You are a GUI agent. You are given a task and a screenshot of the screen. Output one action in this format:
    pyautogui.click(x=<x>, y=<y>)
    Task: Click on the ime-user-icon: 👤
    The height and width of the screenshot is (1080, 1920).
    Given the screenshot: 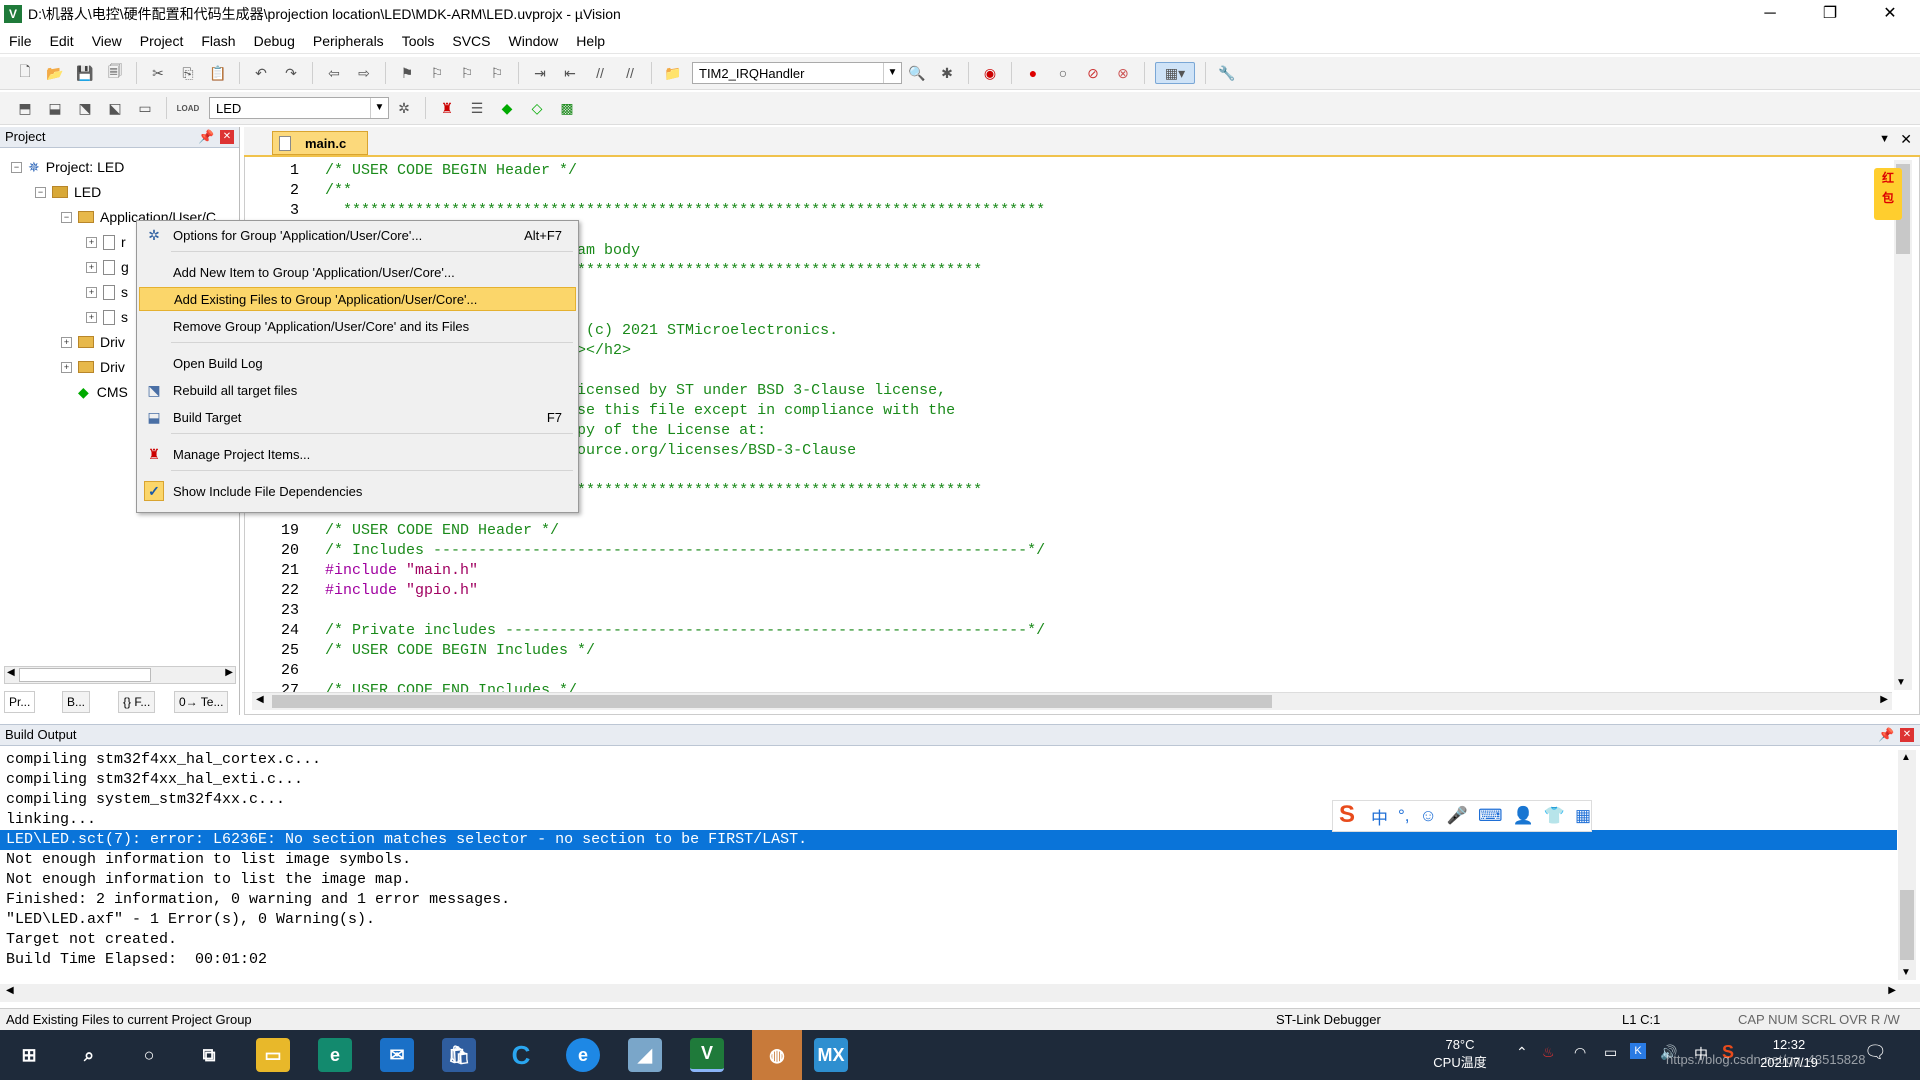 What is the action you would take?
    pyautogui.click(x=1523, y=816)
    